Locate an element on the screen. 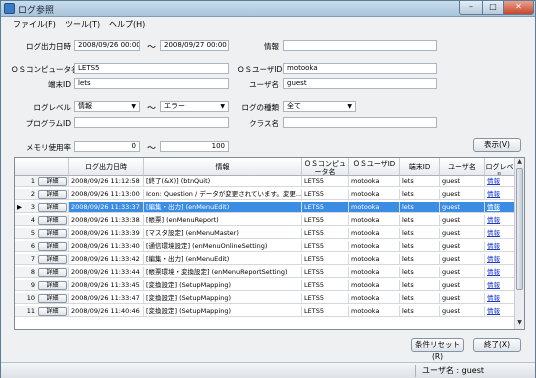 This screenshot has height=378, width=536. datetime-from-input: 2008/09/26 00:00 is located at coordinates (107, 45).